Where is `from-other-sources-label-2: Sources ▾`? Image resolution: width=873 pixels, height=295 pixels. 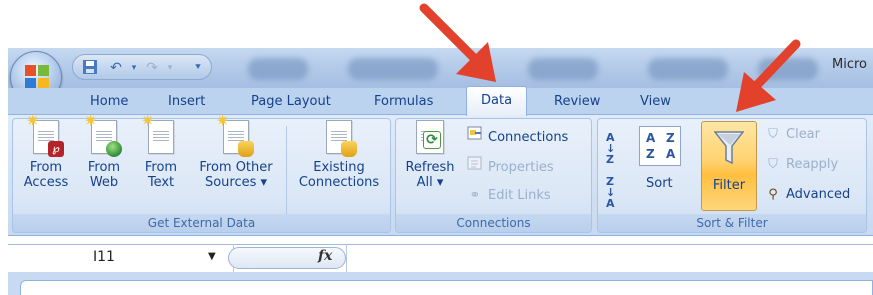
from-other-sources-label-2: Sources ▾ is located at coordinates (236, 182).